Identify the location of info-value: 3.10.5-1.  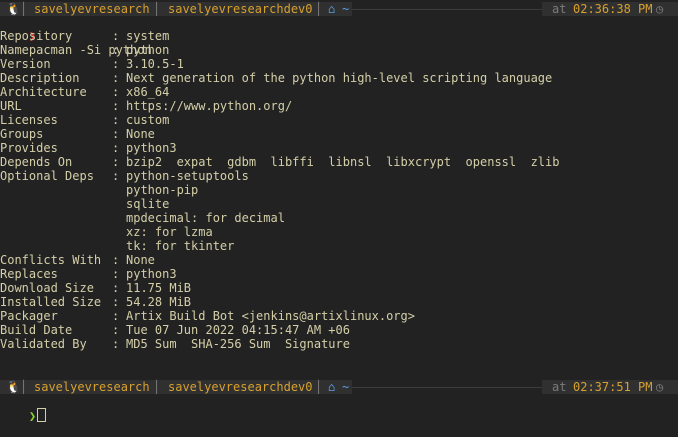
(155, 64).